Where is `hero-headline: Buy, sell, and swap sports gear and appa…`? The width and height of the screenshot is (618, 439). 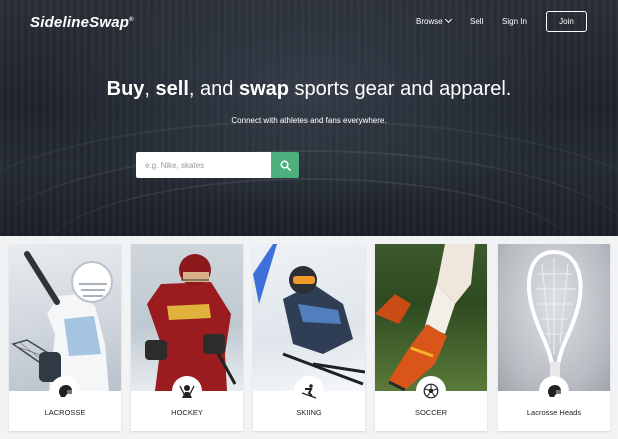
hero-headline: Buy, sell, and swap sports gear and appa… is located at coordinates (309, 89).